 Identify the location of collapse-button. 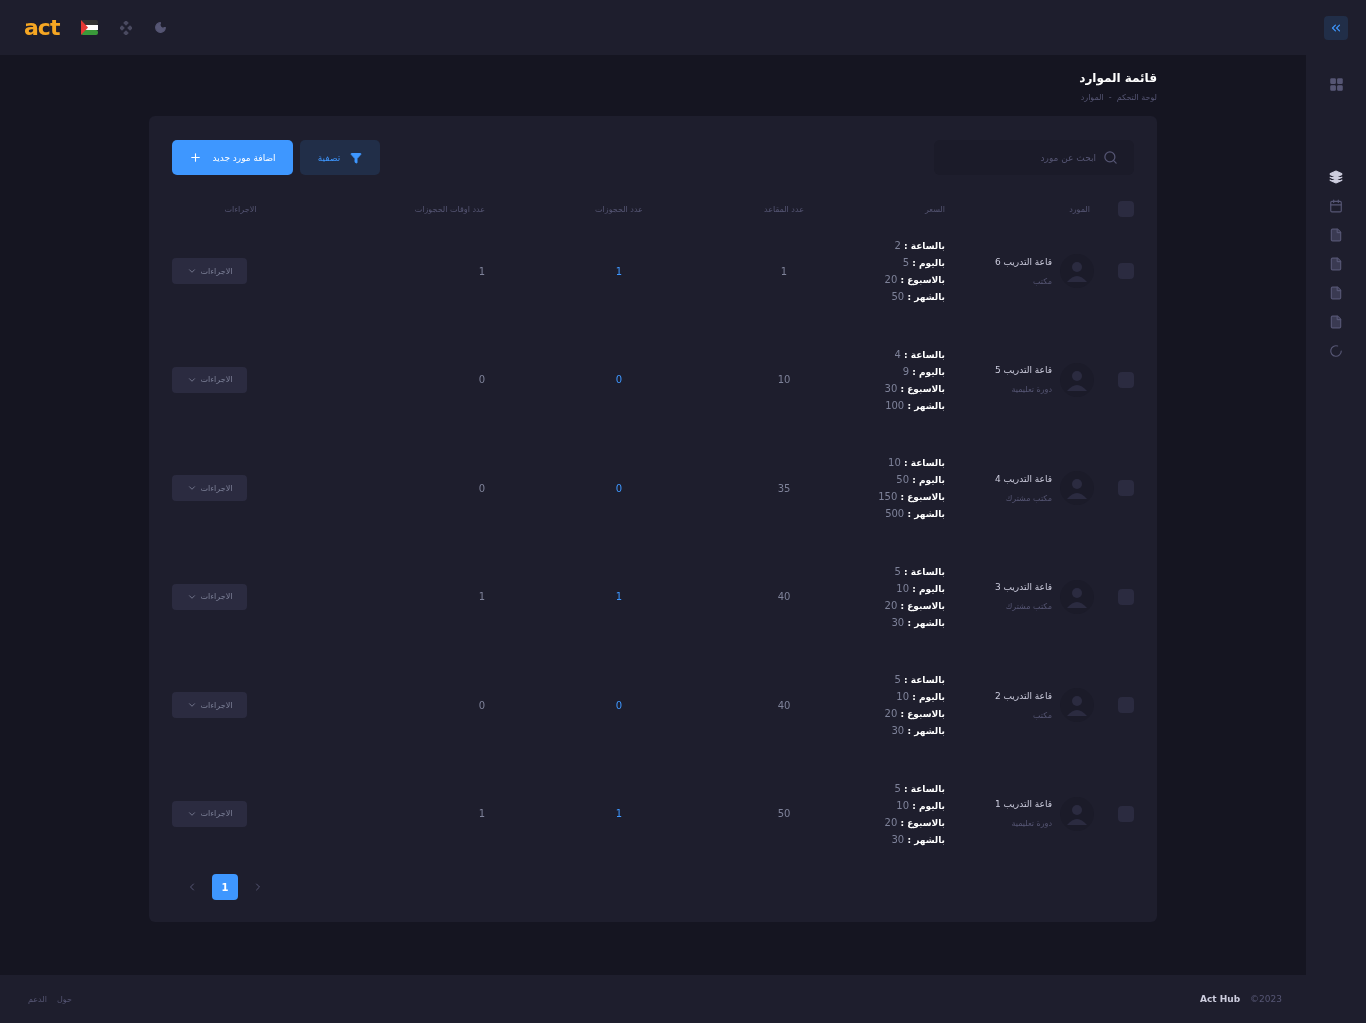
(1336, 27).